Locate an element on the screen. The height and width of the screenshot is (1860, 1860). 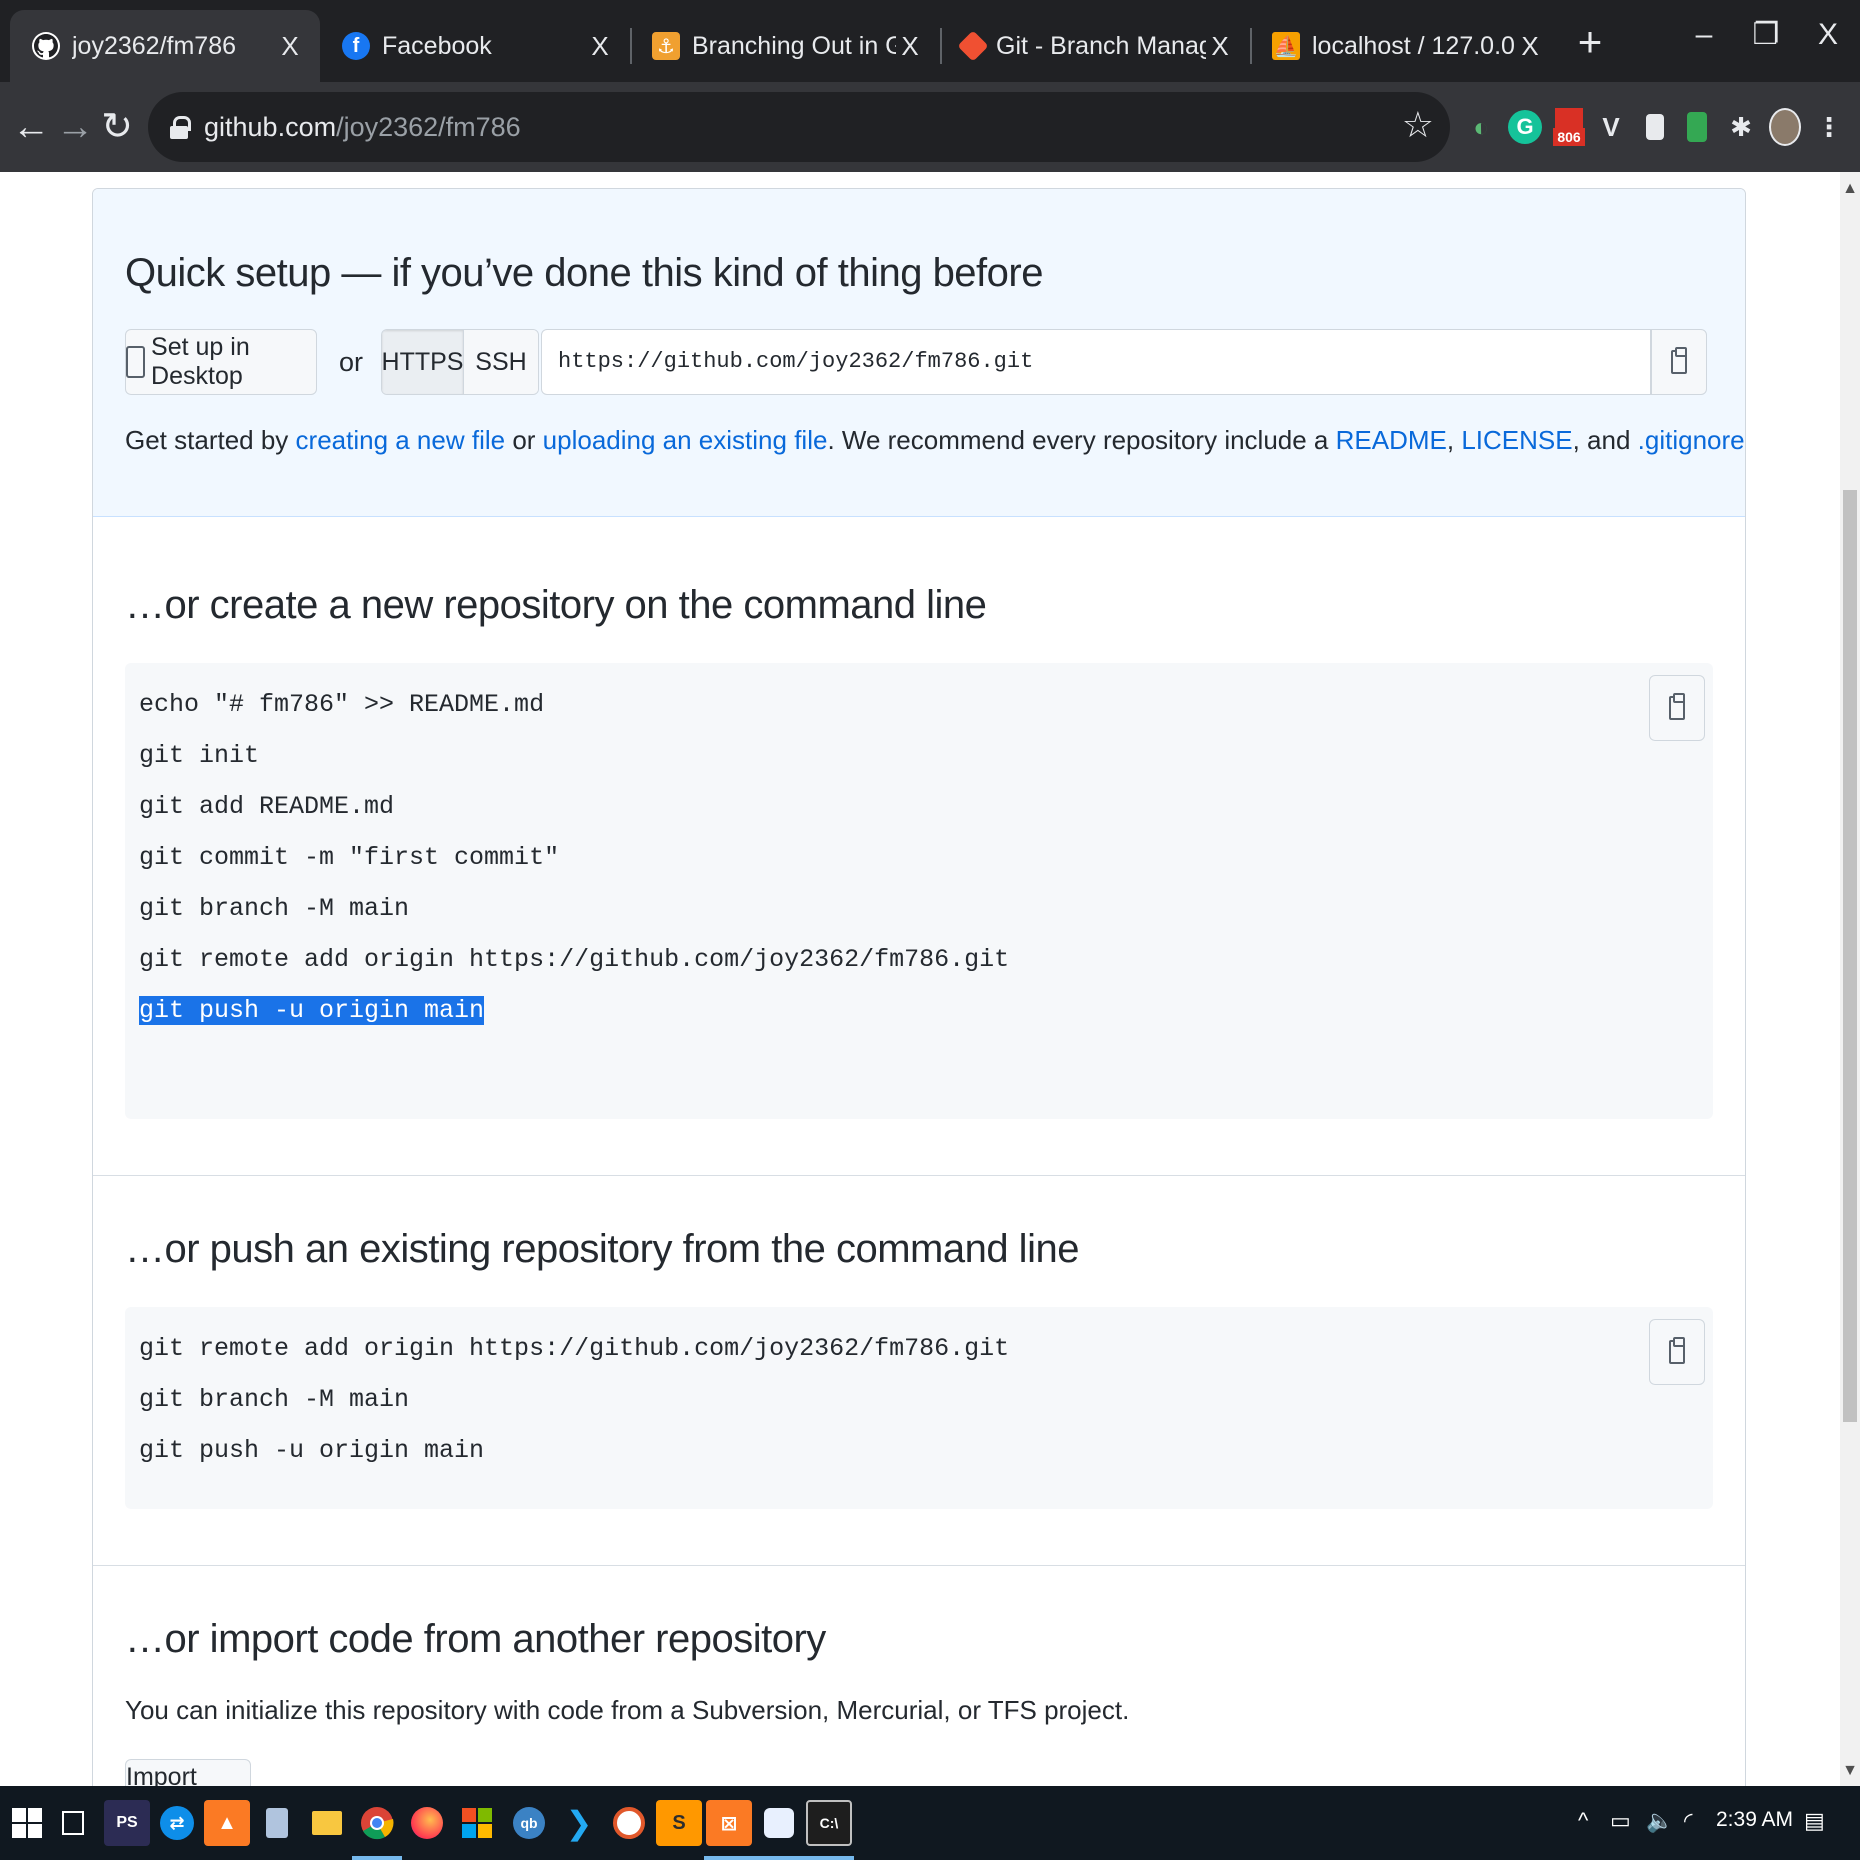
tab-git-branch-management: Git - Branch Management X is located at coordinates (1095, 46).